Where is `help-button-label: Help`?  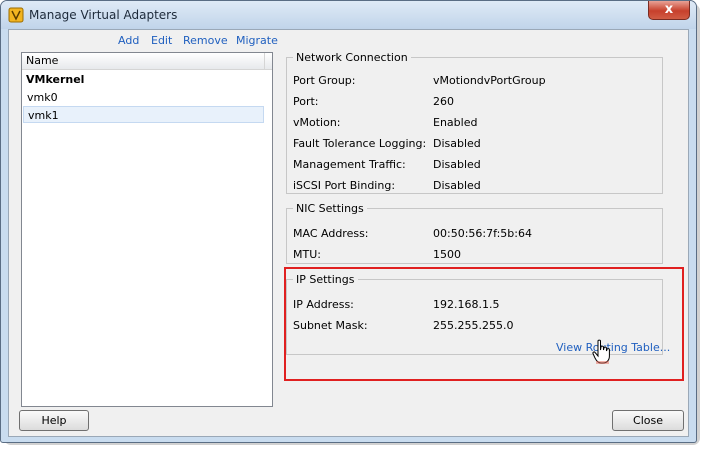
help-button-label: Help is located at coordinates (54, 420).